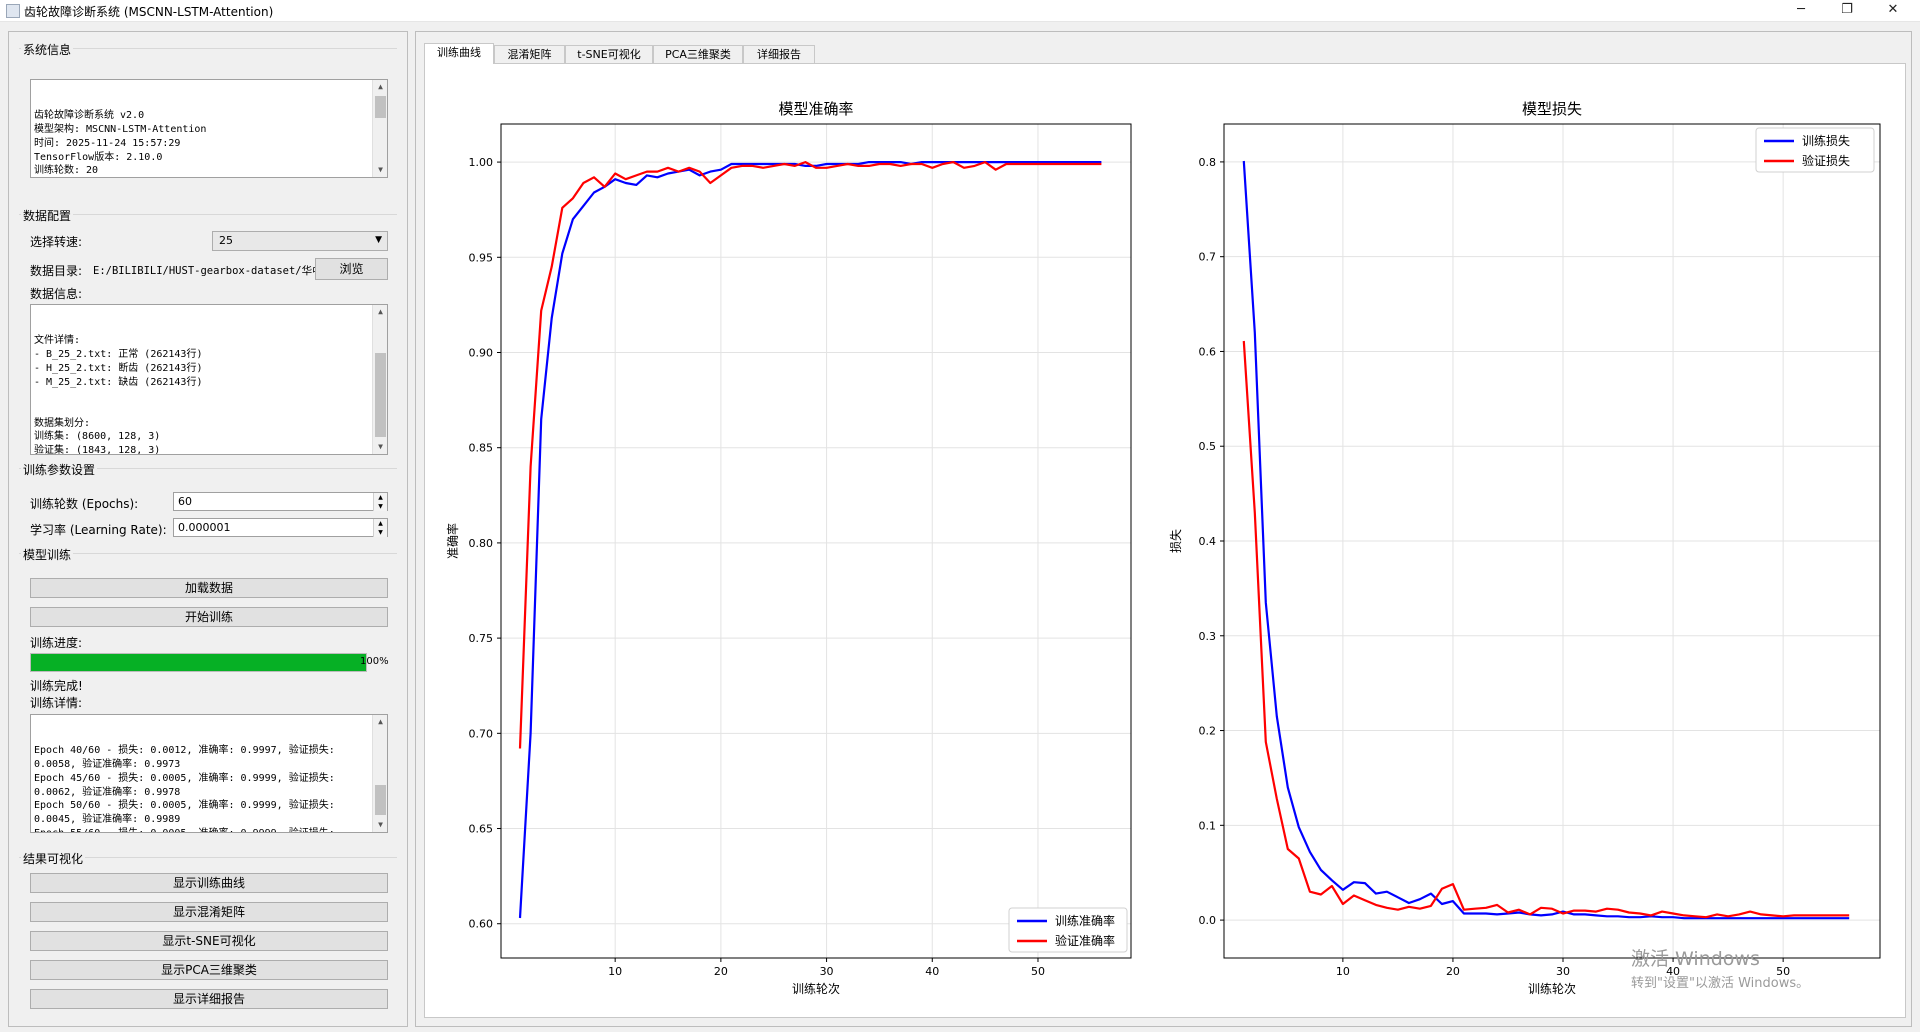 The width and height of the screenshot is (1920, 1032). What do you see at coordinates (481, 352) in the screenshot?
I see `y-tick-label: 0.90` at bounding box center [481, 352].